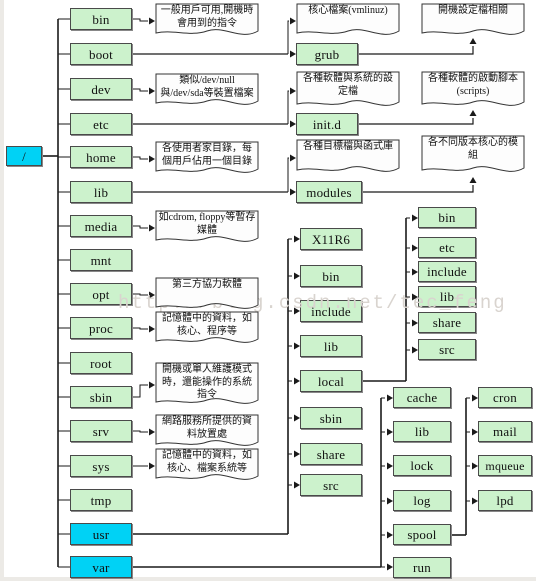 The height and width of the screenshot is (581, 536). I want to click on node-mnt-label: mnt, so click(101, 260).